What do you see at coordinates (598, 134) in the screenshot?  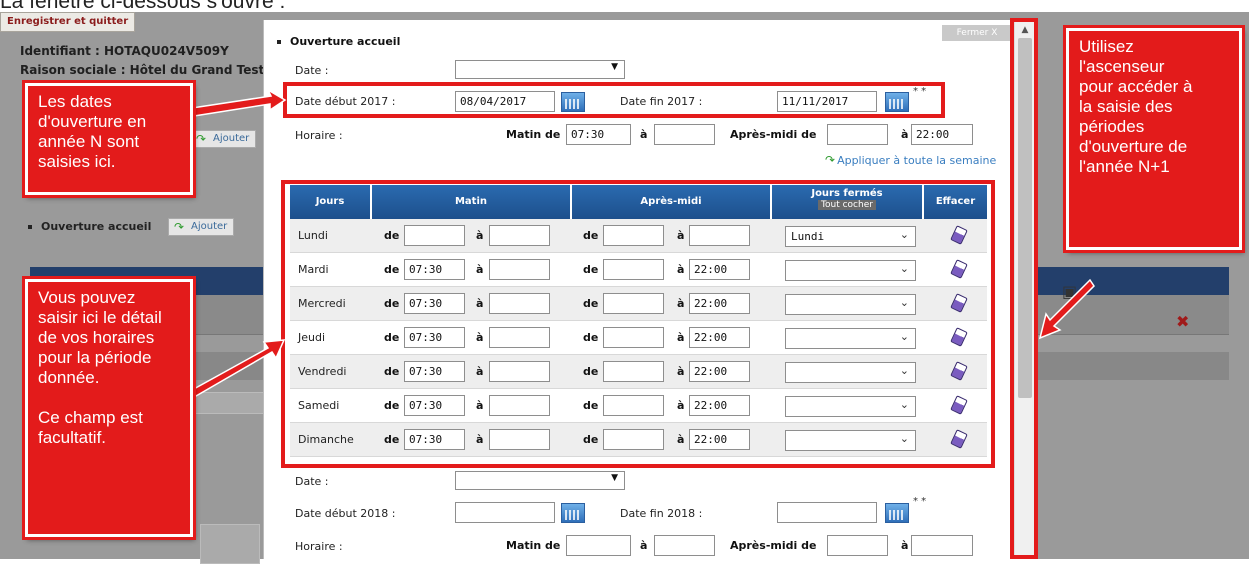 I see `morning-start-input: 07:30` at bounding box center [598, 134].